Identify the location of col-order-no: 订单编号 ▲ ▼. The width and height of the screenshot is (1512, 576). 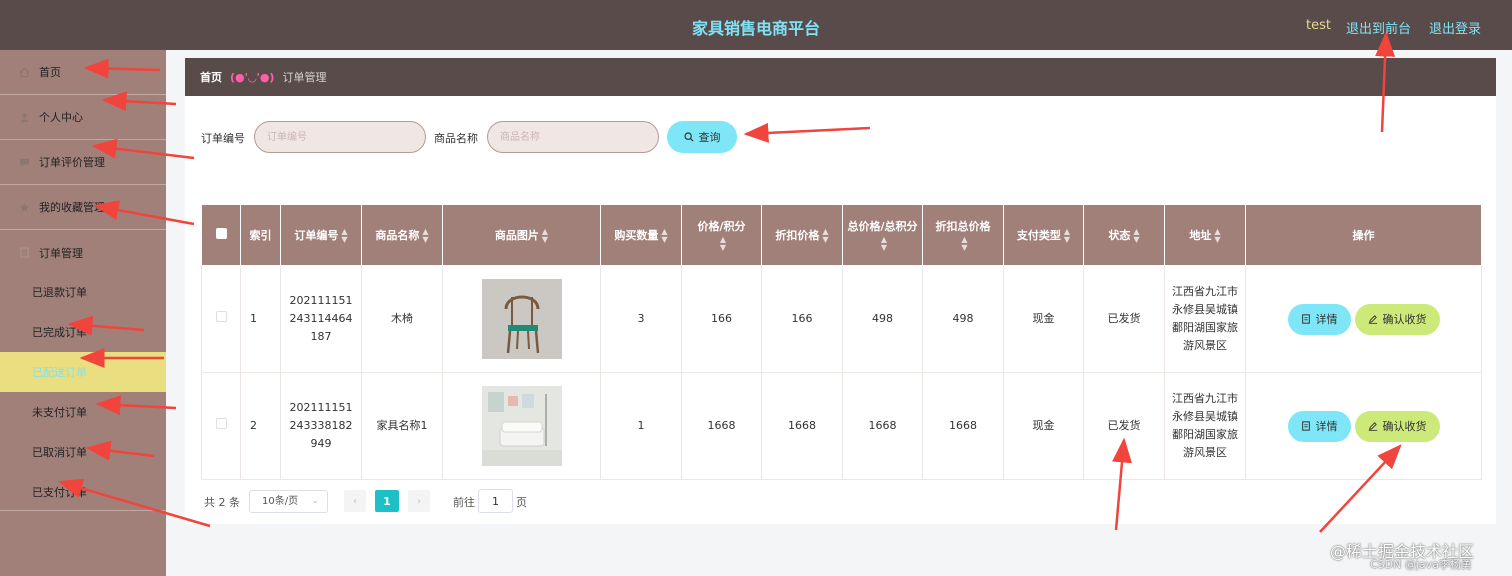
(321, 235).